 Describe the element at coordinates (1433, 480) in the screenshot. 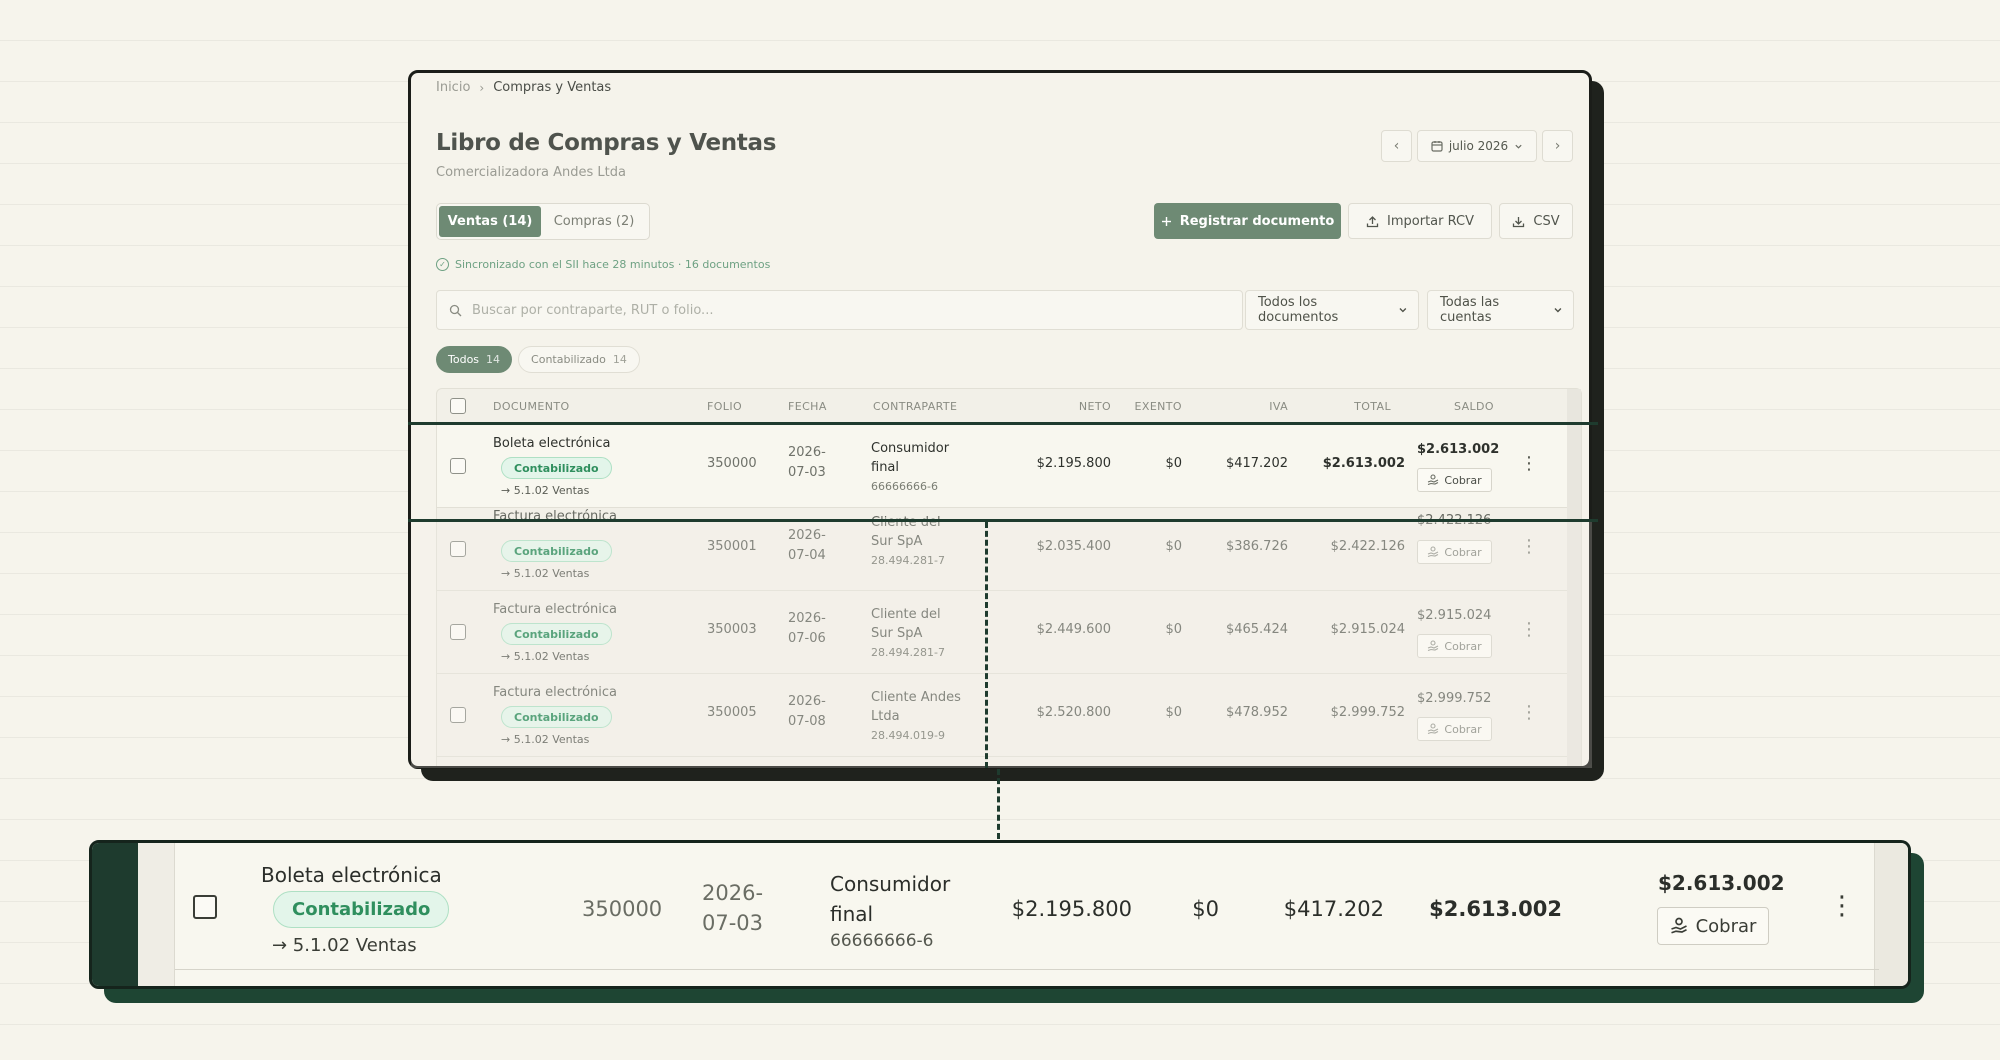

I see `hand-coins-icon` at that location.